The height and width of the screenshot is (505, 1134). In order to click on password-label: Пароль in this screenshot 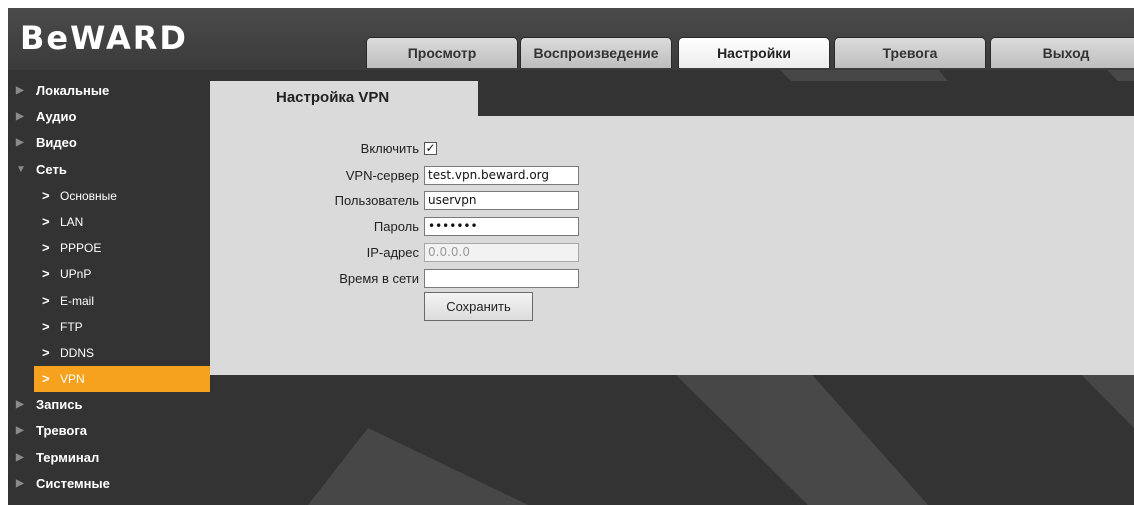, I will do `click(396, 226)`.